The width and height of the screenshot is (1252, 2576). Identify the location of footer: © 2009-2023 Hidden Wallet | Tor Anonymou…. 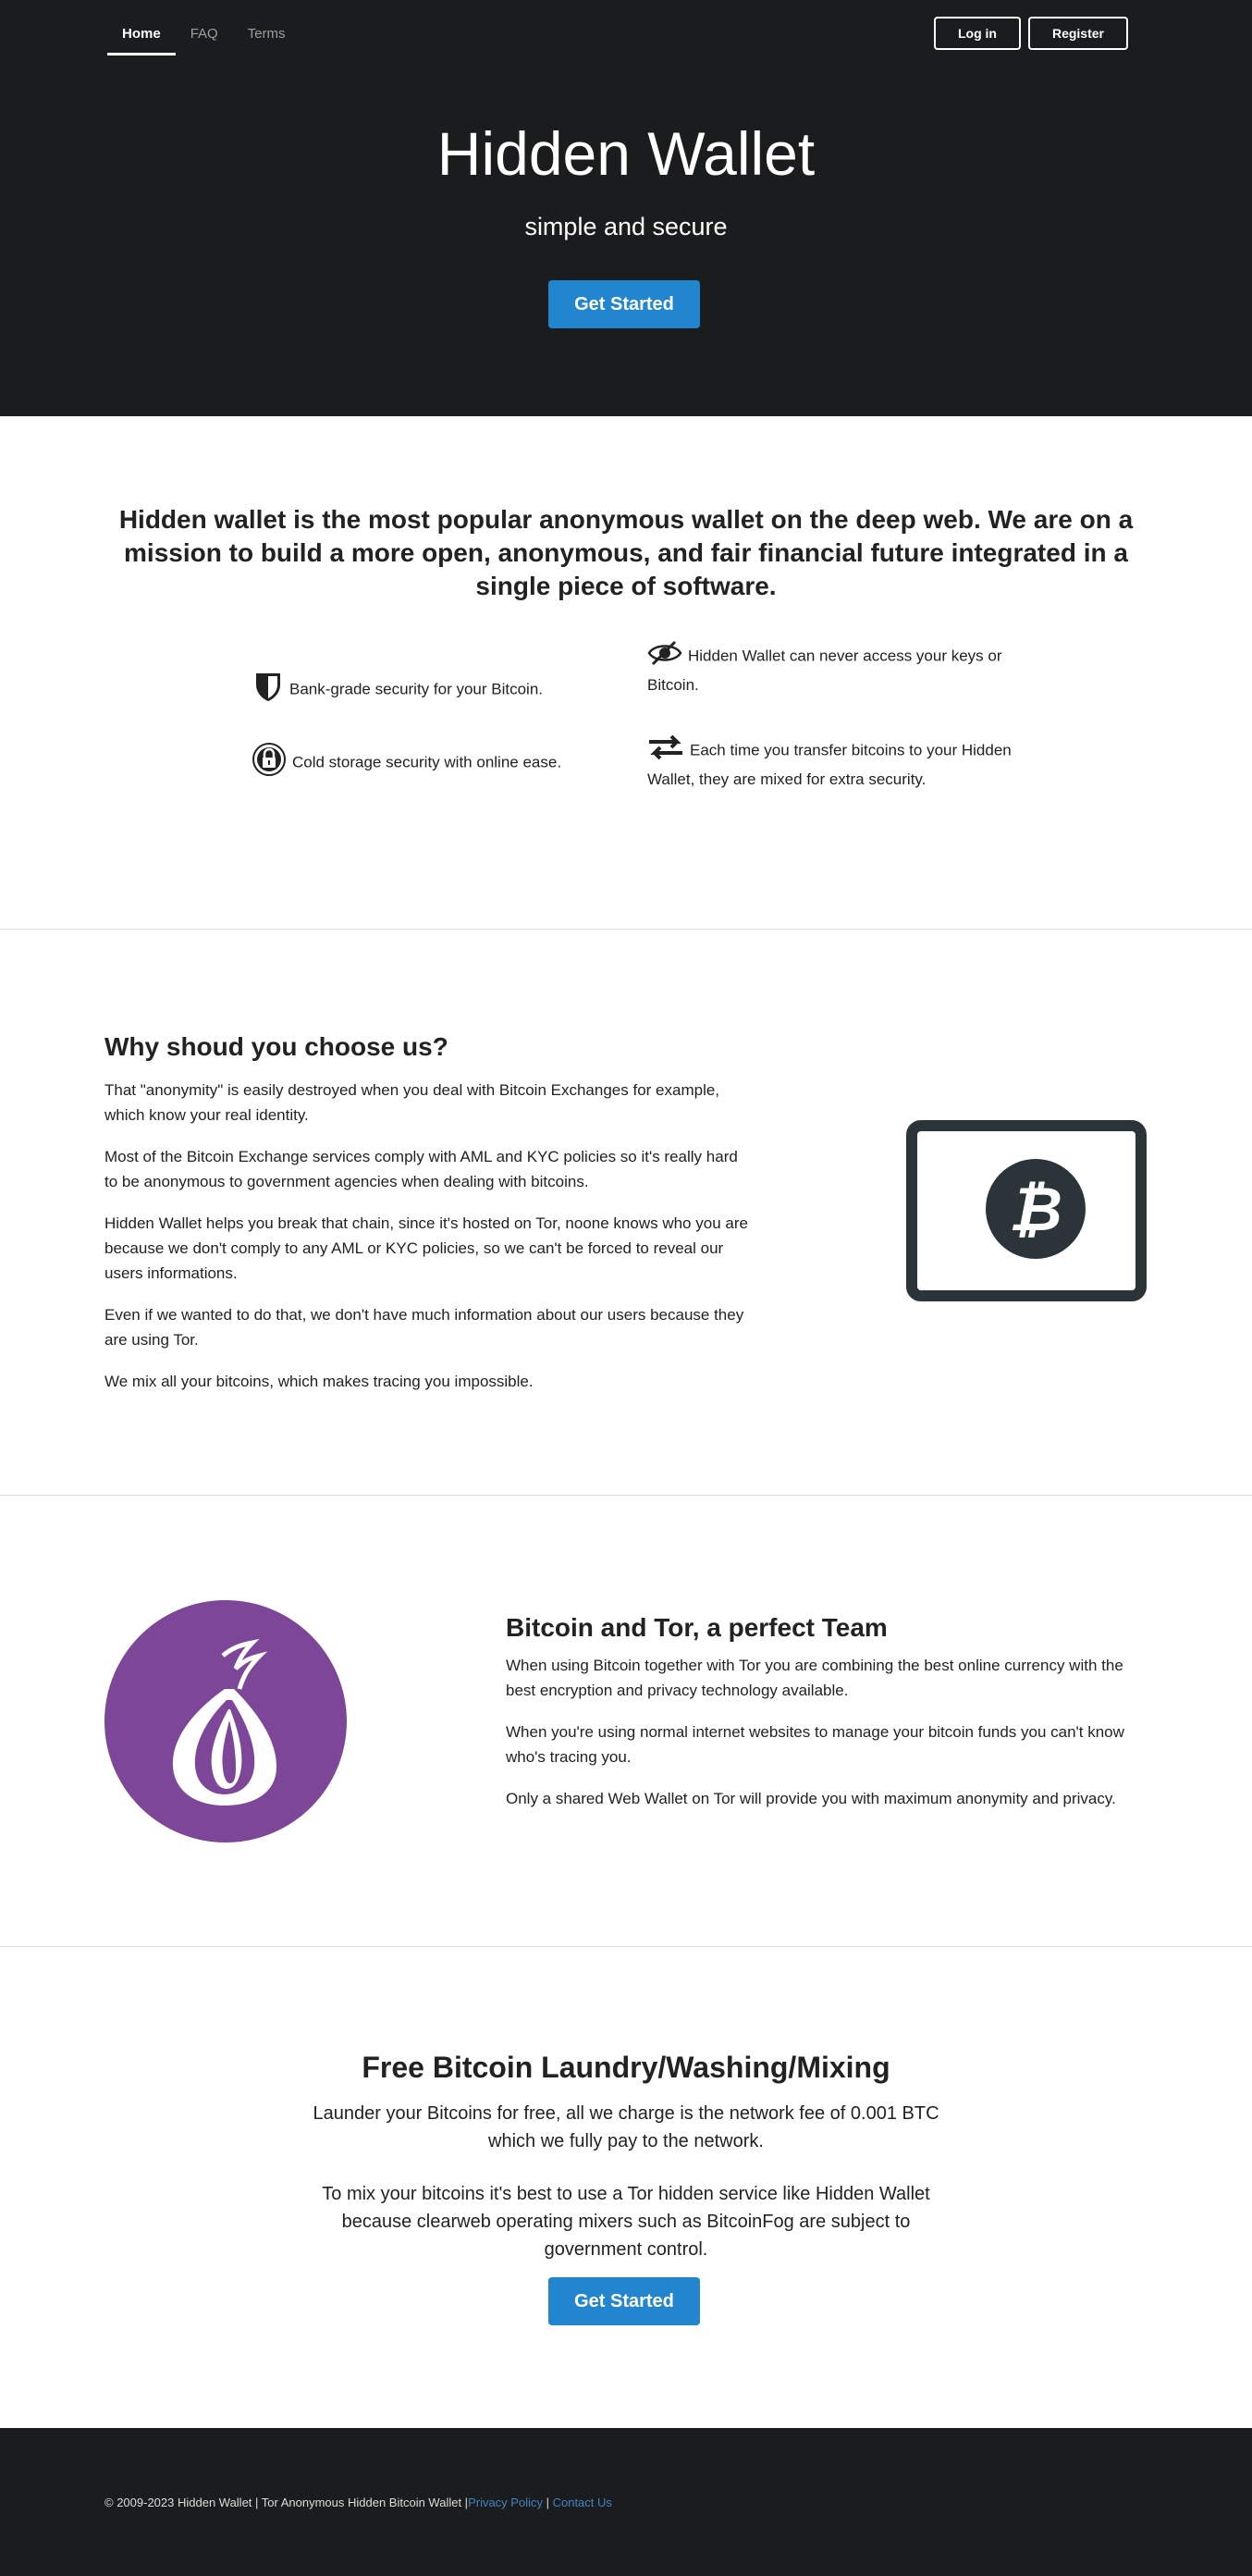
(626, 2502).